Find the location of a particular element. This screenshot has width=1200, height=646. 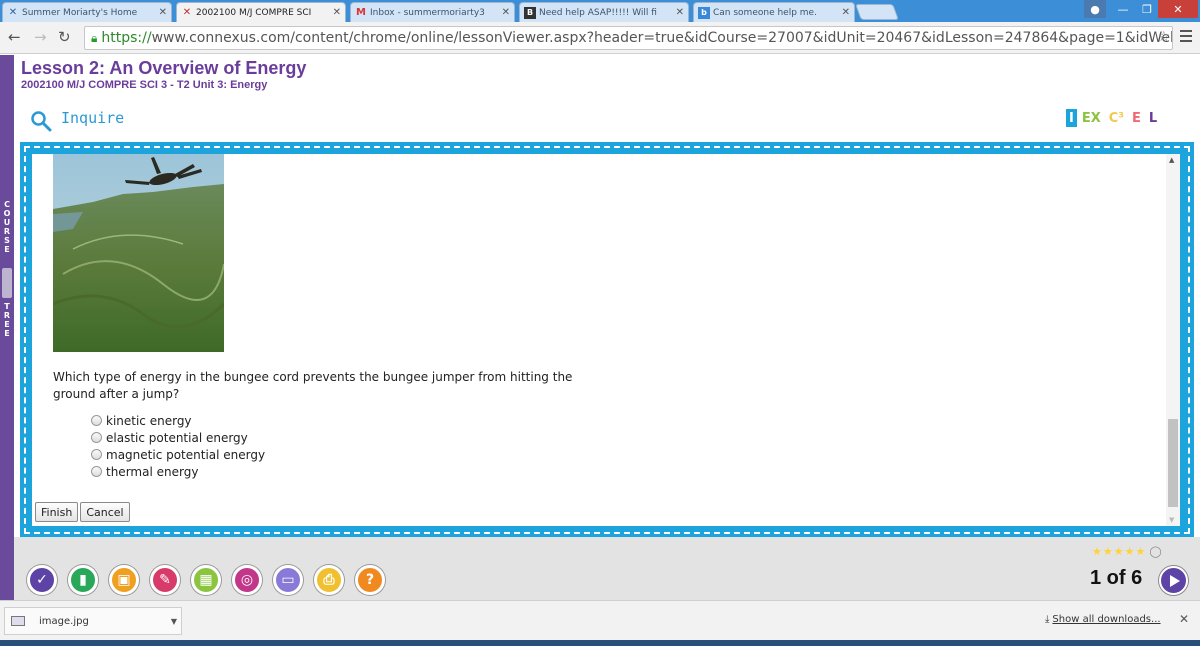

play-arrow-icon is located at coordinates (1174, 580).